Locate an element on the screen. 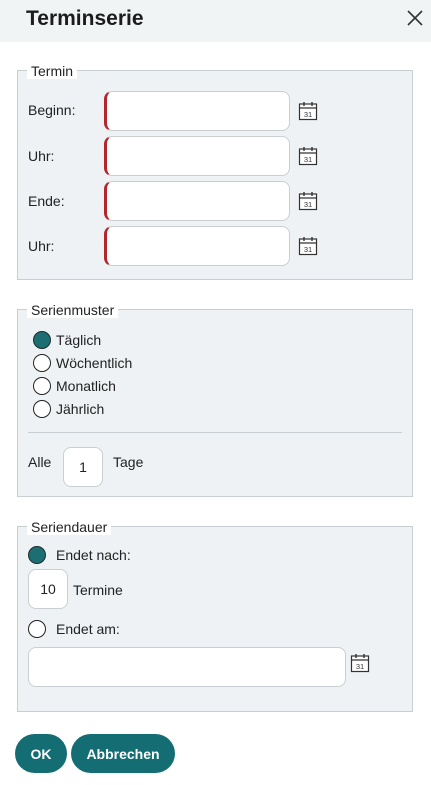 This screenshot has height=785, width=431. radio-label: Endet am: is located at coordinates (88, 629).